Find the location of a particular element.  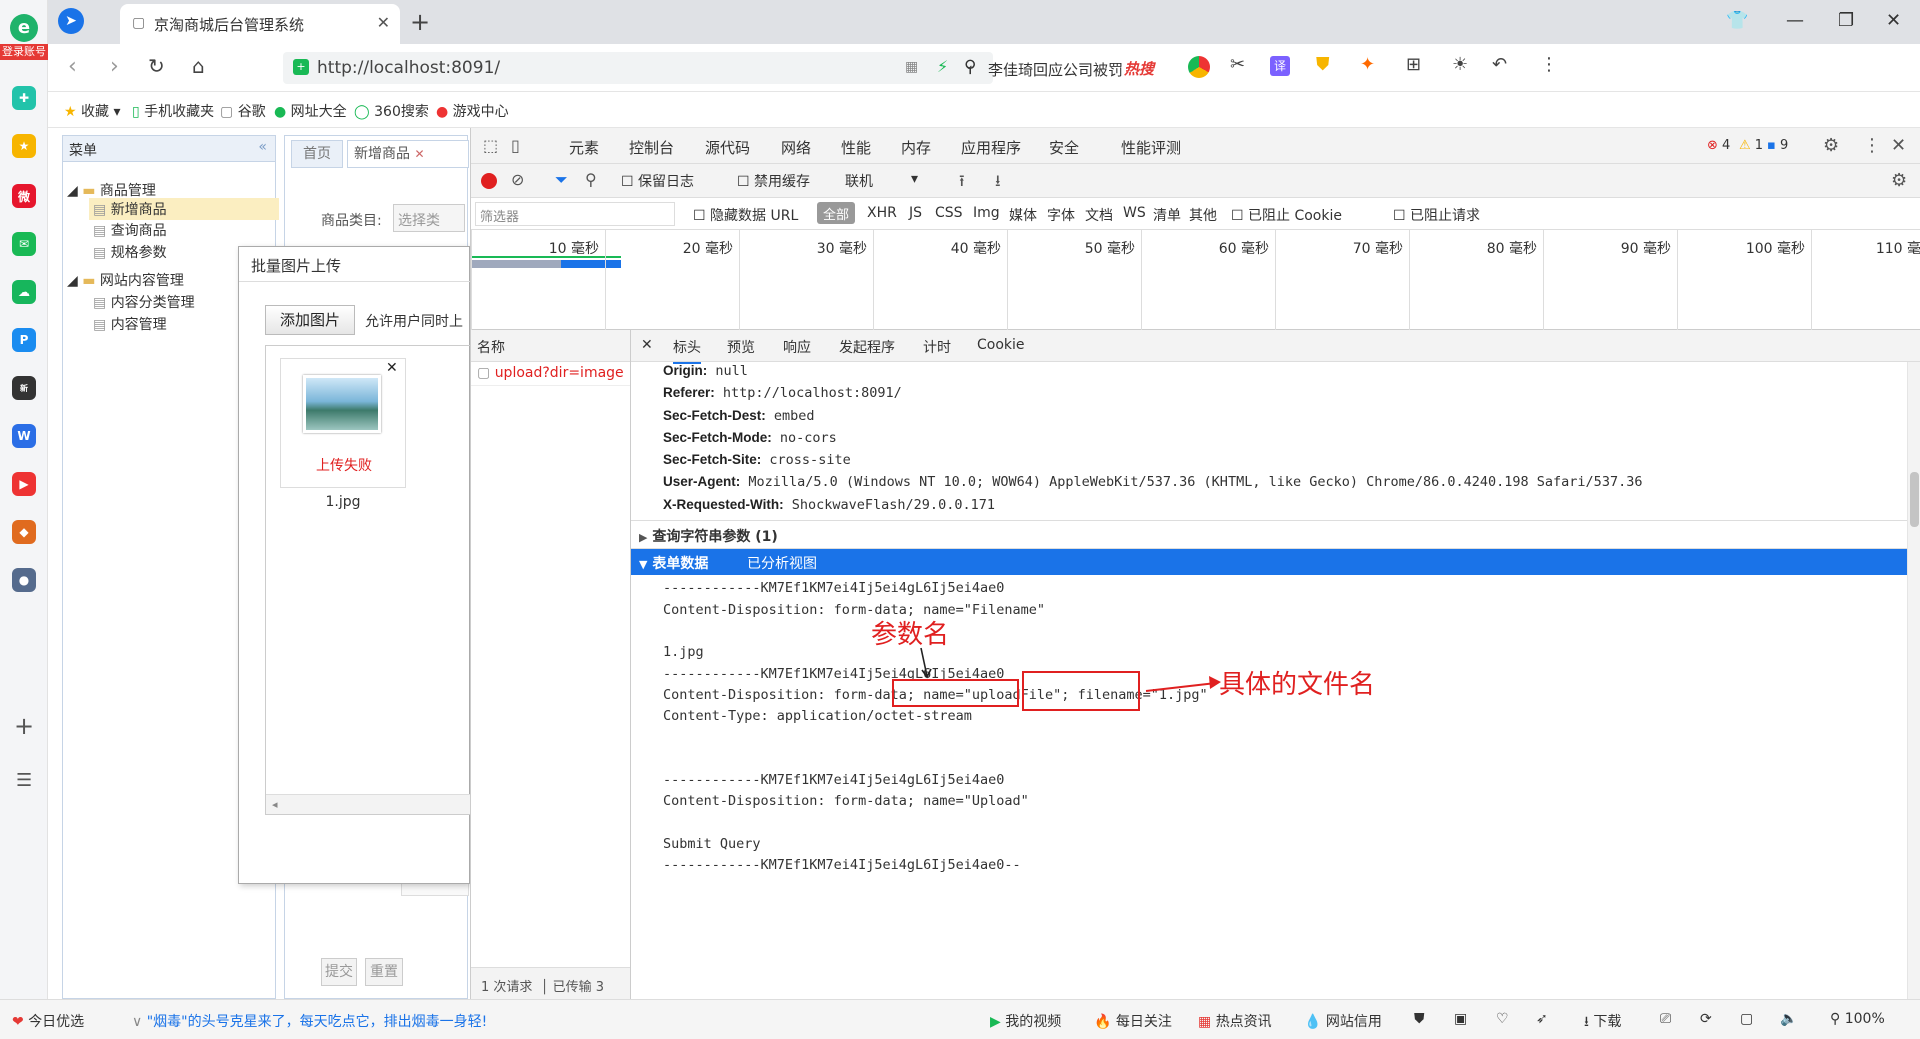

settings-gear-icon: ⚙ is located at coordinates (1831, 145).